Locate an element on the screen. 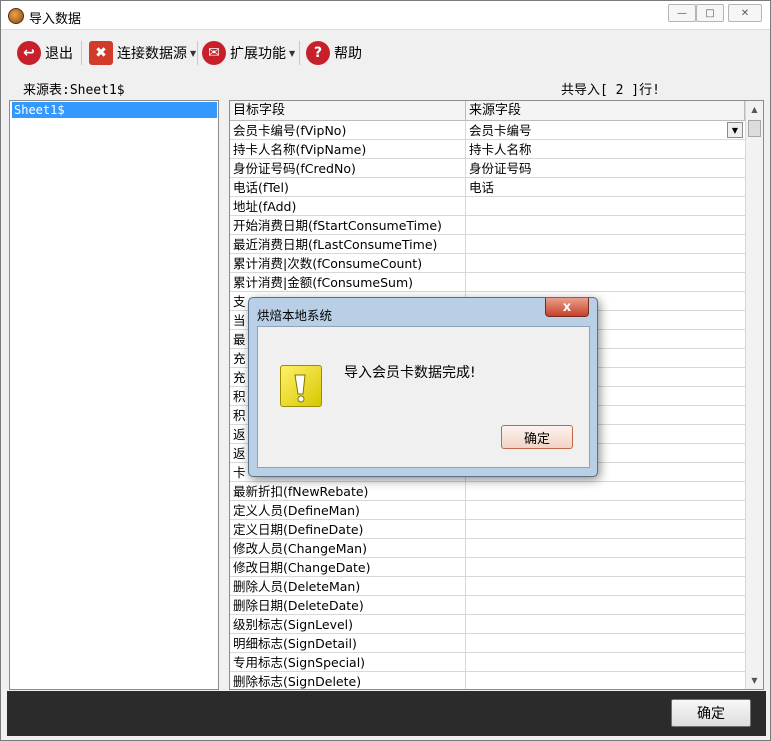 This screenshot has height=741, width=771. table-row: 专用标志(SignSpecial) is located at coordinates (487, 662).